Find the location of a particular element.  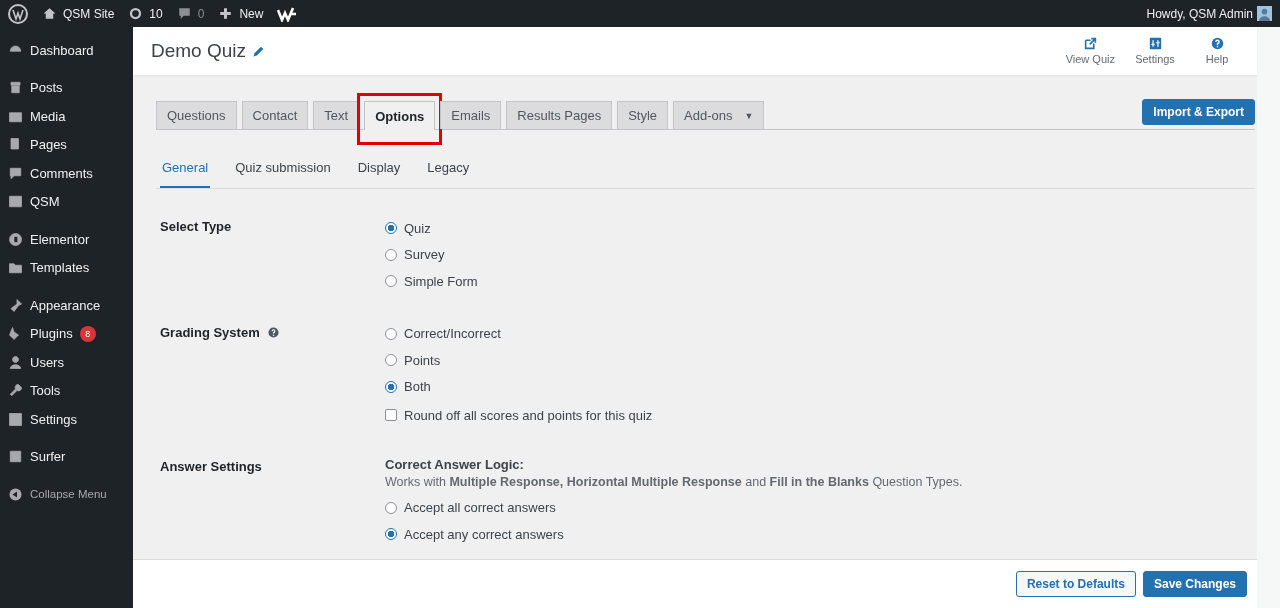

import-export-button: Import & Export is located at coordinates (1198, 112).